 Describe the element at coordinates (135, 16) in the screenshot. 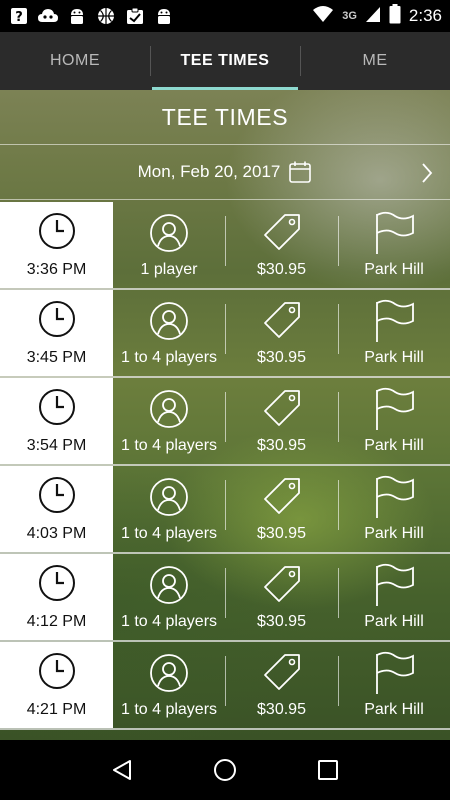

I see `checklist-icon` at that location.